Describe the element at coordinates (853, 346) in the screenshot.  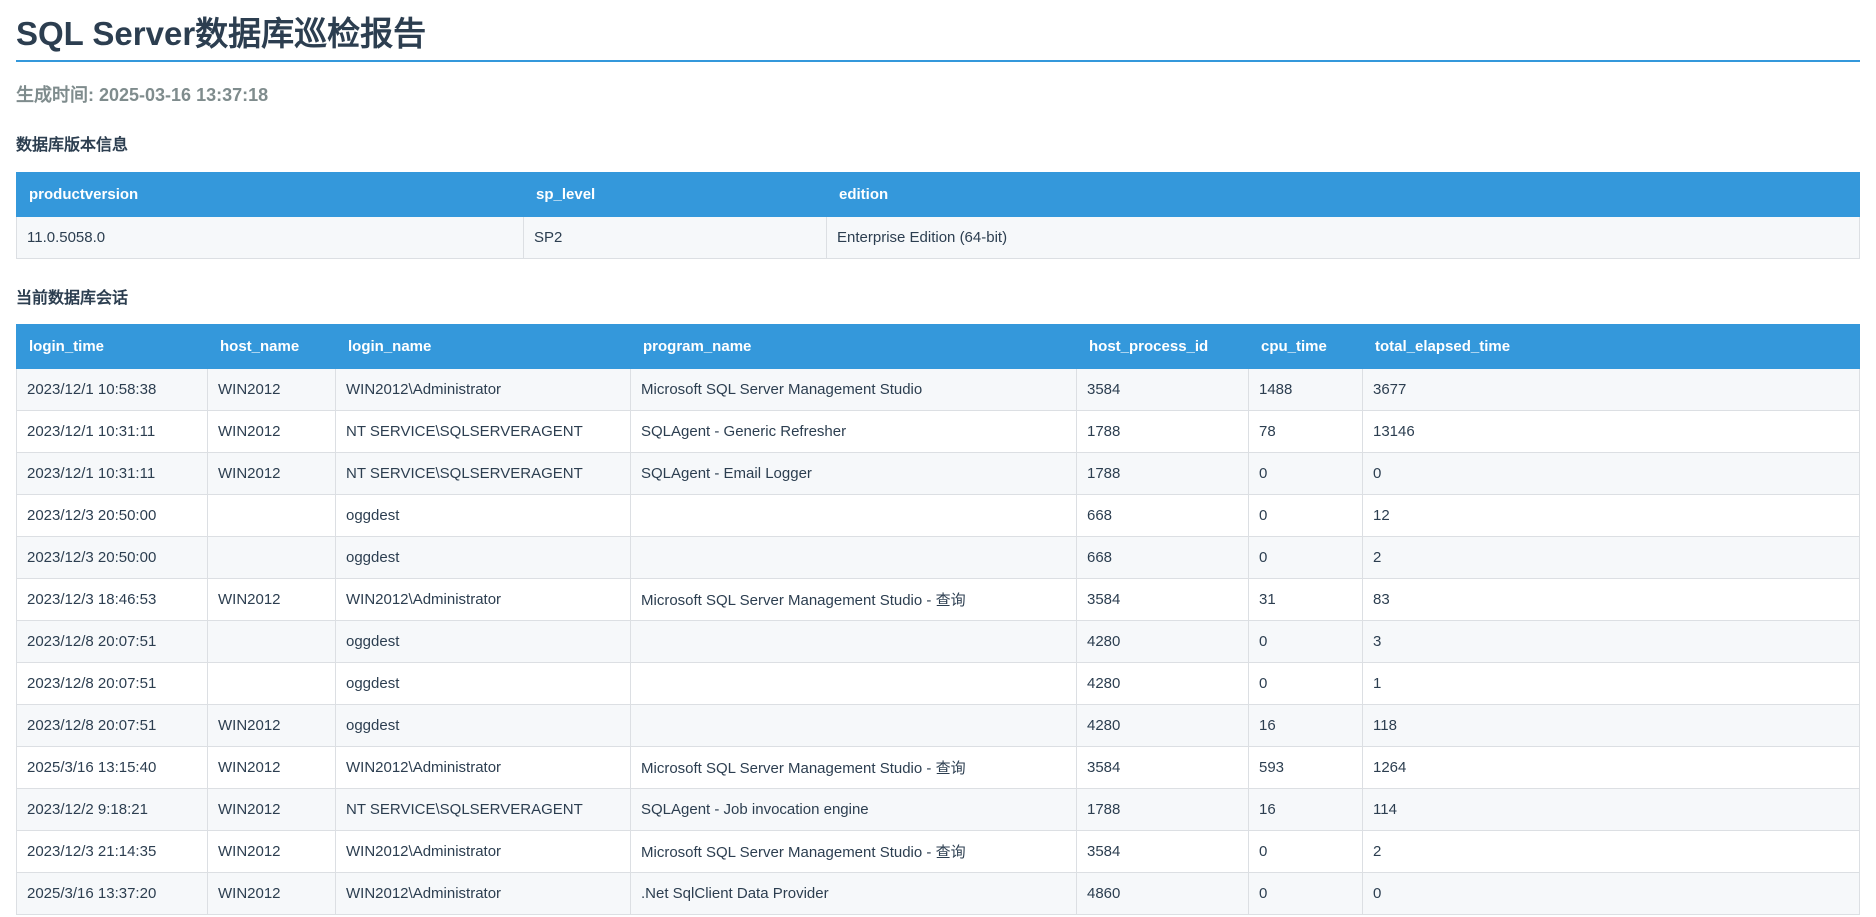
I see `column-header-program-name: program_name` at that location.